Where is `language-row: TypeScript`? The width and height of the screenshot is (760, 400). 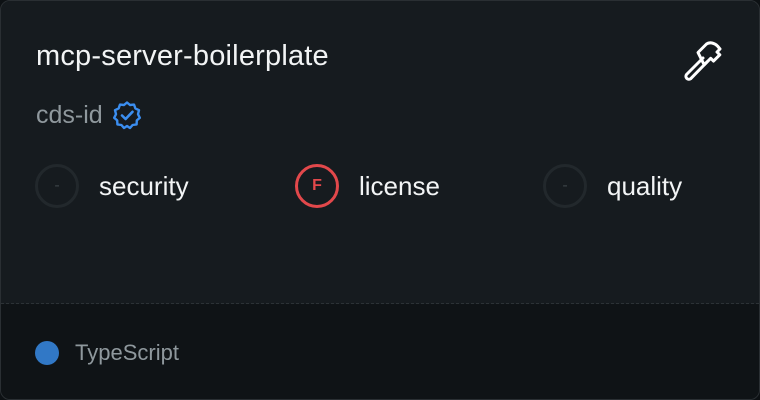 language-row: TypeScript is located at coordinates (107, 353).